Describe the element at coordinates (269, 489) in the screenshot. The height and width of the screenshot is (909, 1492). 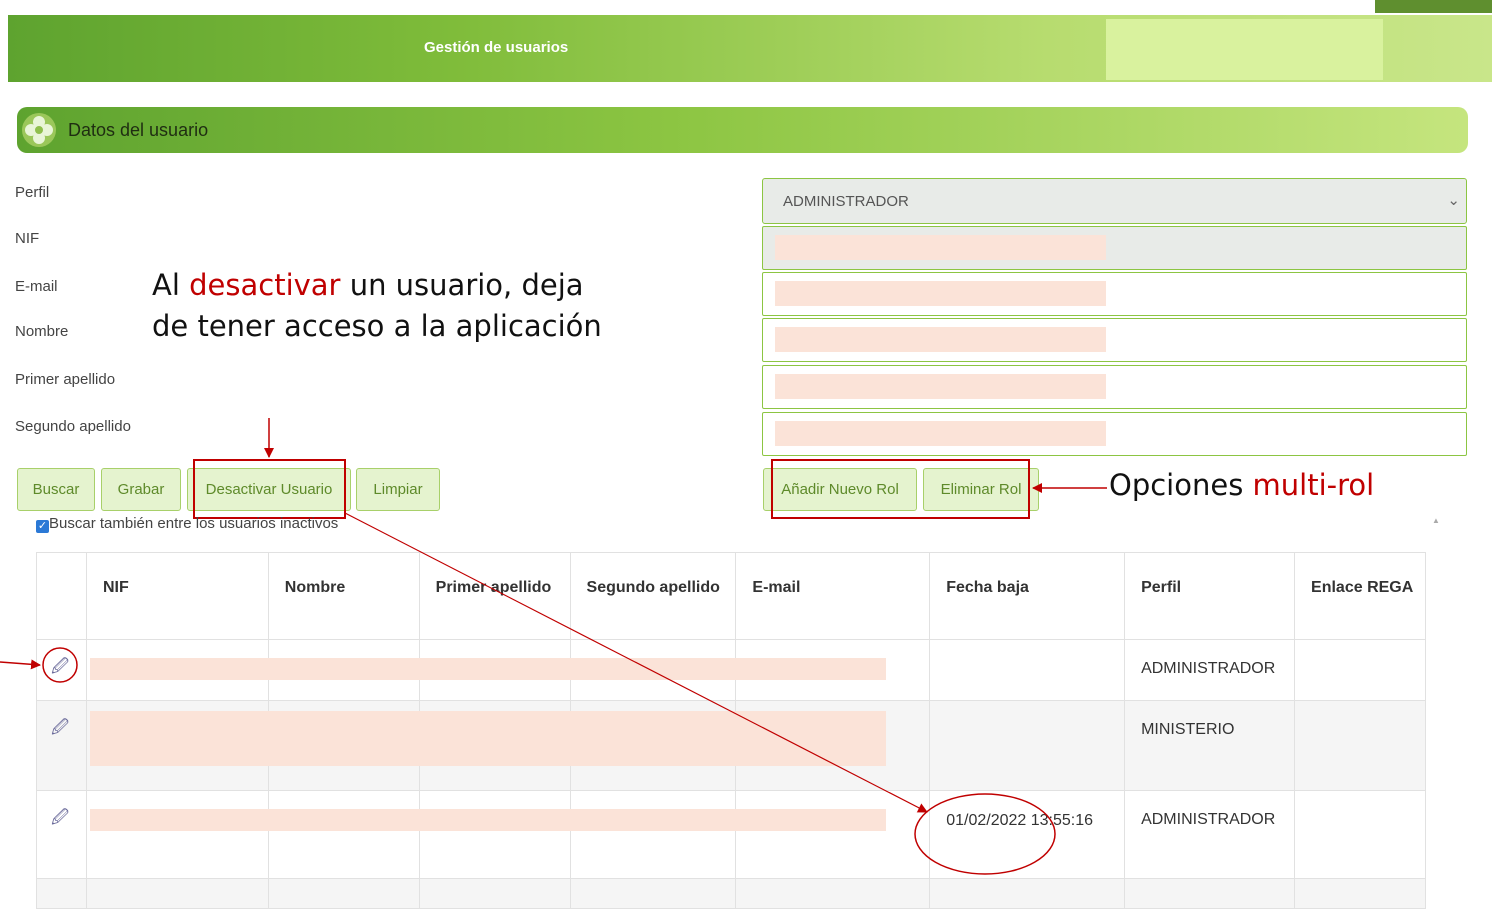
I see `highlight-desactivar` at that location.